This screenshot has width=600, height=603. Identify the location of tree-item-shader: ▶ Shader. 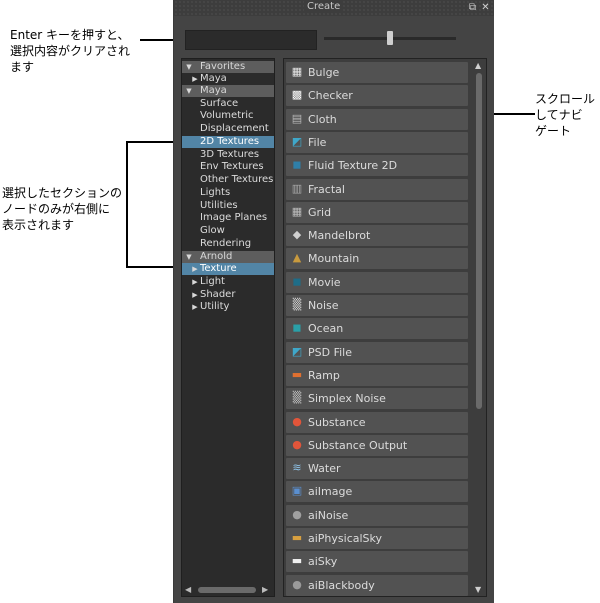
(228, 295).